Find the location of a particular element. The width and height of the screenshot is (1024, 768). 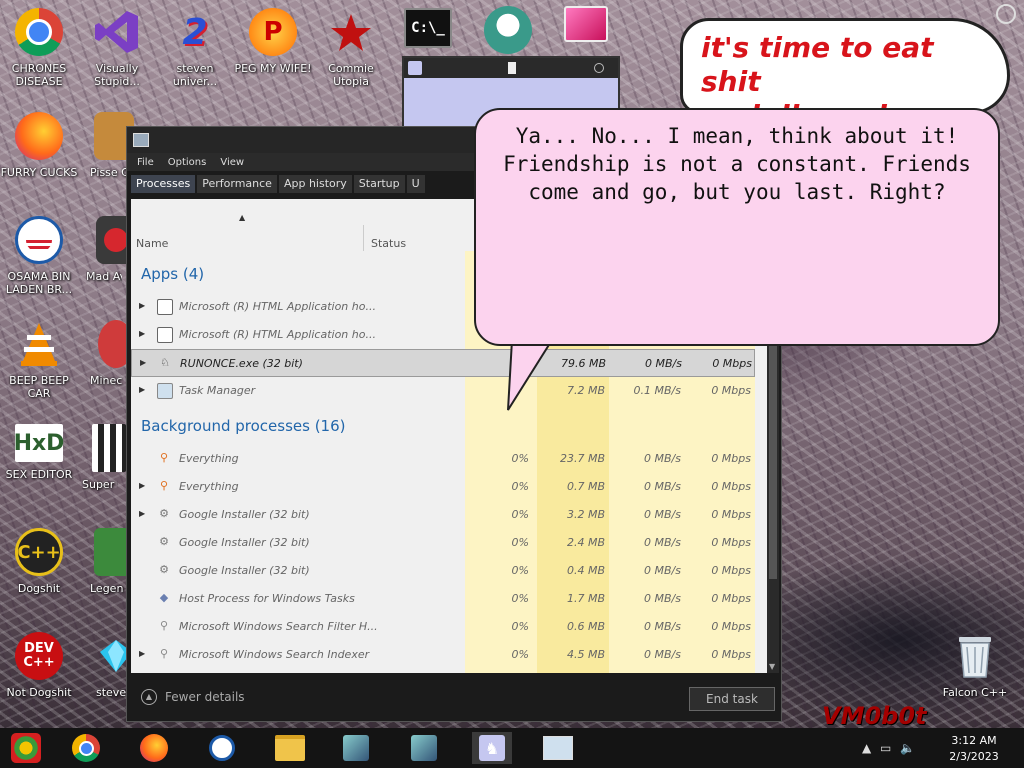

obama-icon is located at coordinates (222, 748).